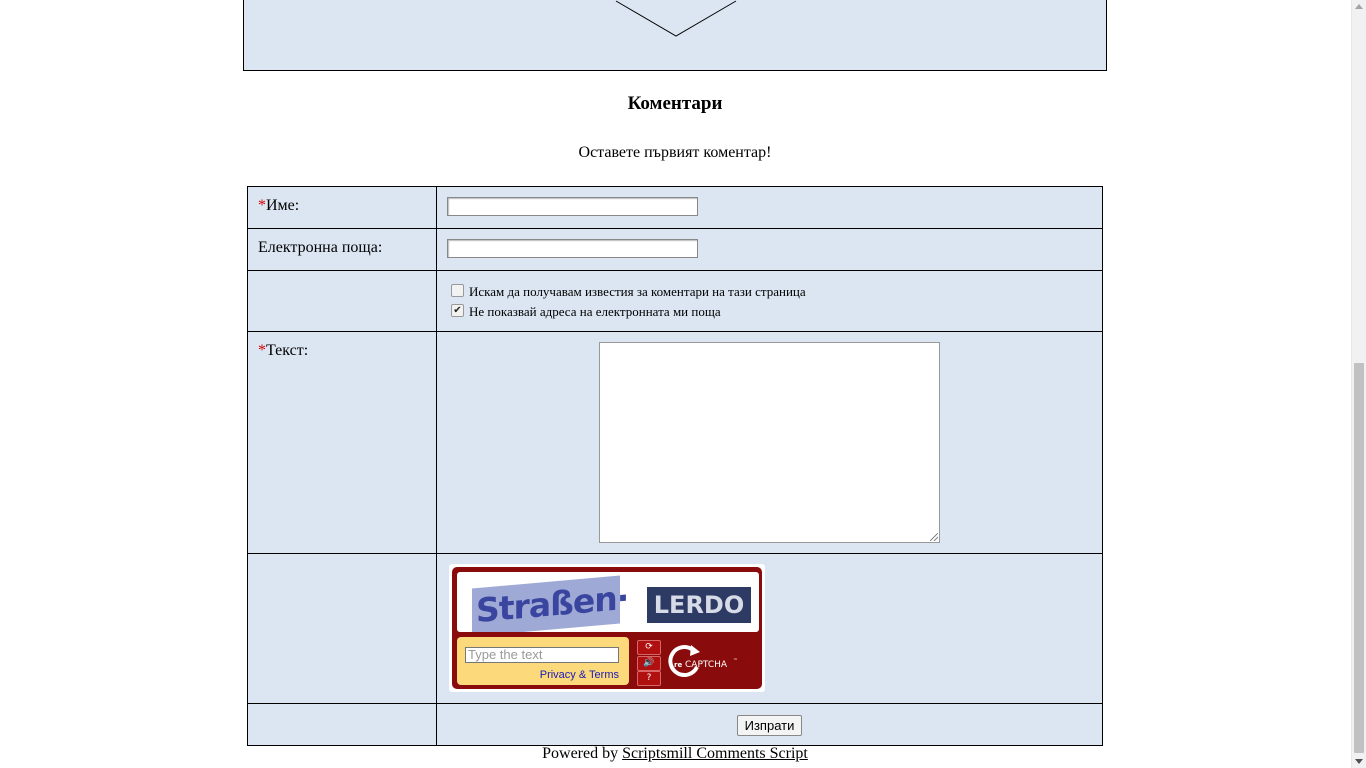 The height and width of the screenshot is (768, 1366). Describe the element at coordinates (649, 663) in the screenshot. I see `audio-icon: 🔊` at that location.